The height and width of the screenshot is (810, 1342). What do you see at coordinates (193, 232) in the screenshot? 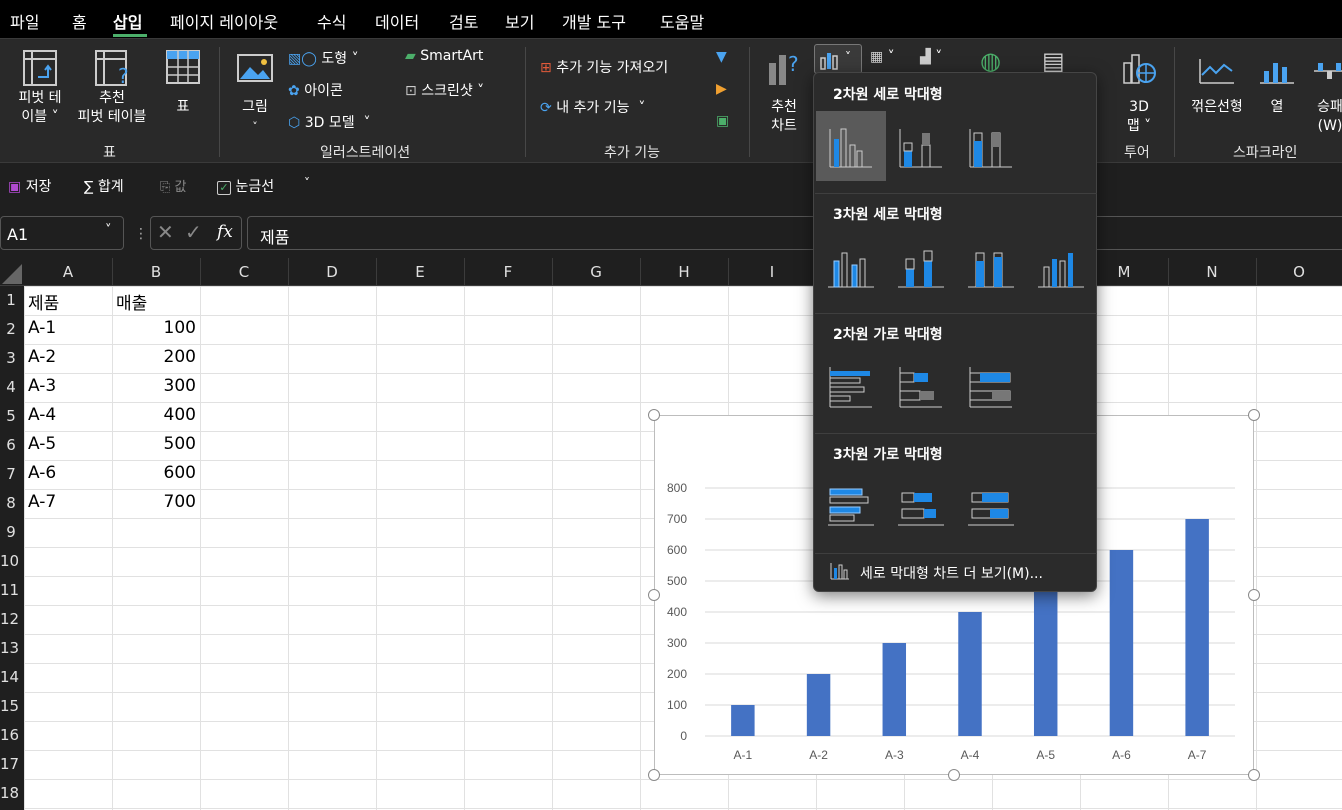
I see `enter-icon: ✓` at bounding box center [193, 232].